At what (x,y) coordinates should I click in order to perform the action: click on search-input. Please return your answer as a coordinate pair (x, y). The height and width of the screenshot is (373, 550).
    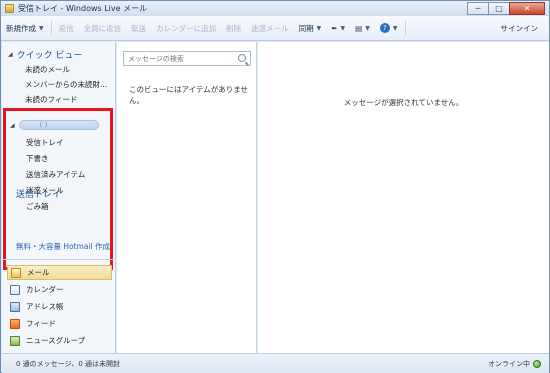
    Looking at the image, I should click on (178, 58).